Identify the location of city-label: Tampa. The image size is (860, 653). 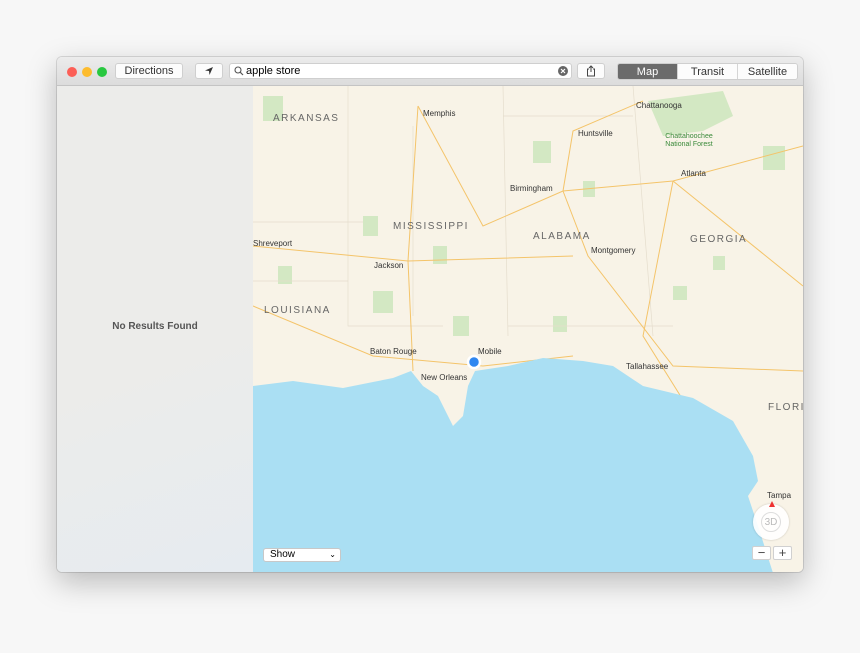
(779, 495).